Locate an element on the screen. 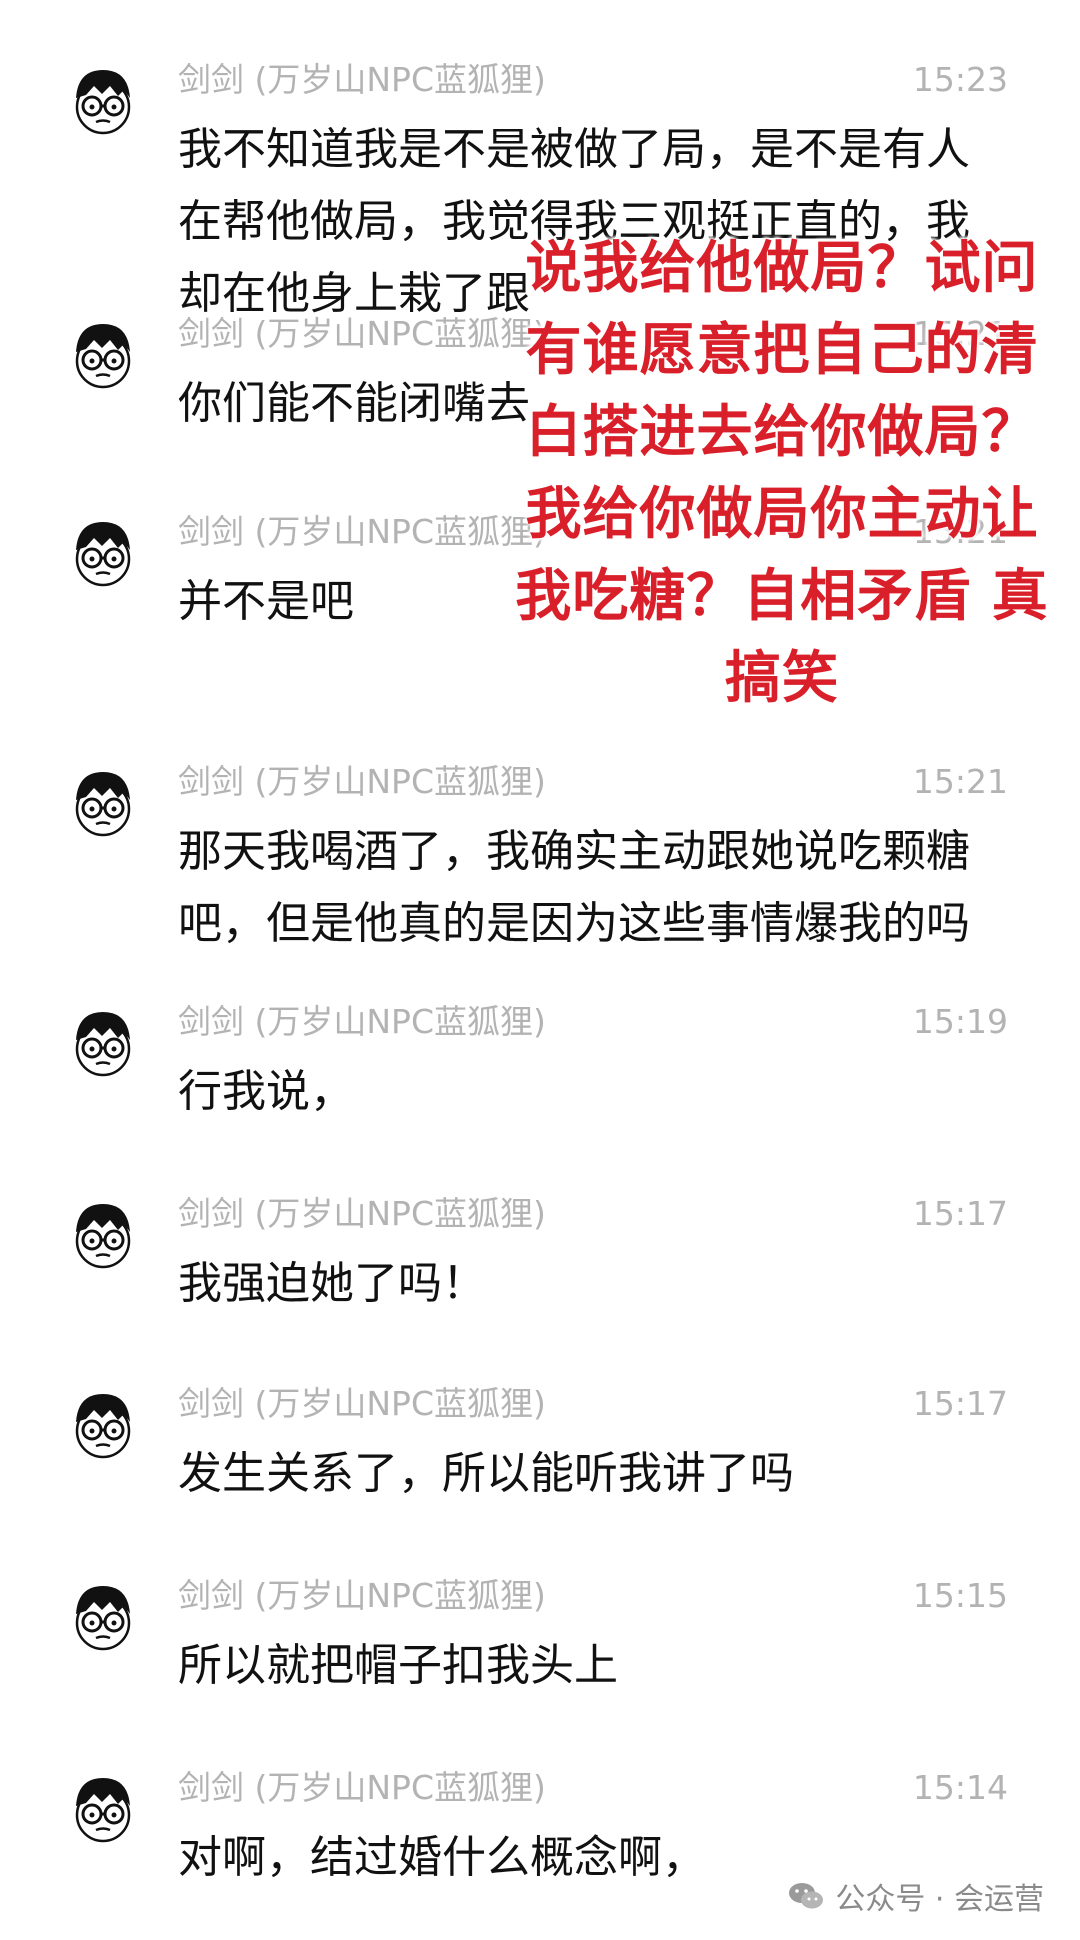 The image size is (1080, 1940). message-text: 那天我喝酒了，我确实主动跟她说吃颗糖吧，但是他真的是因为这些事情爆我的吗 is located at coordinates (574, 887).